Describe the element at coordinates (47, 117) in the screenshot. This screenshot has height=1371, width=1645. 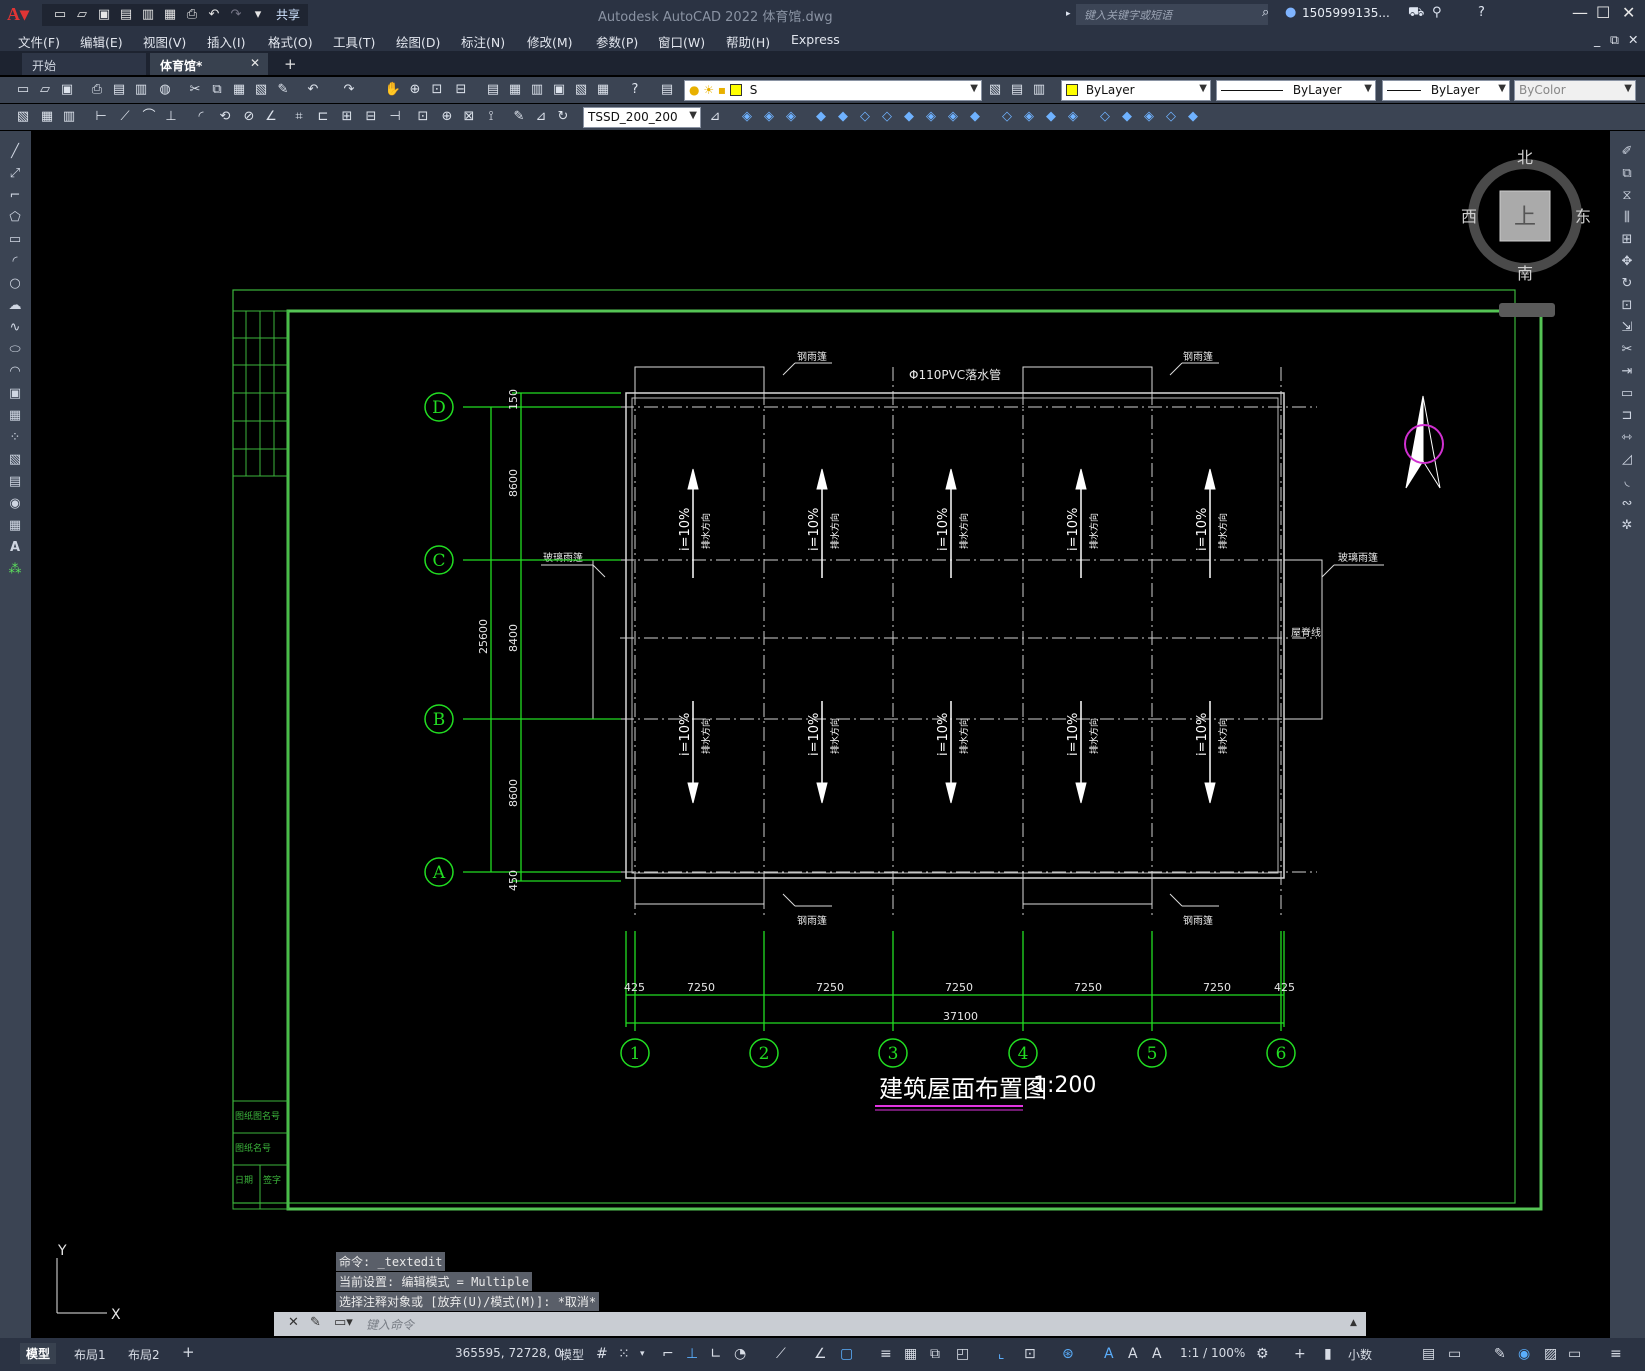
I see `tb2-b-icon: ▦` at that location.